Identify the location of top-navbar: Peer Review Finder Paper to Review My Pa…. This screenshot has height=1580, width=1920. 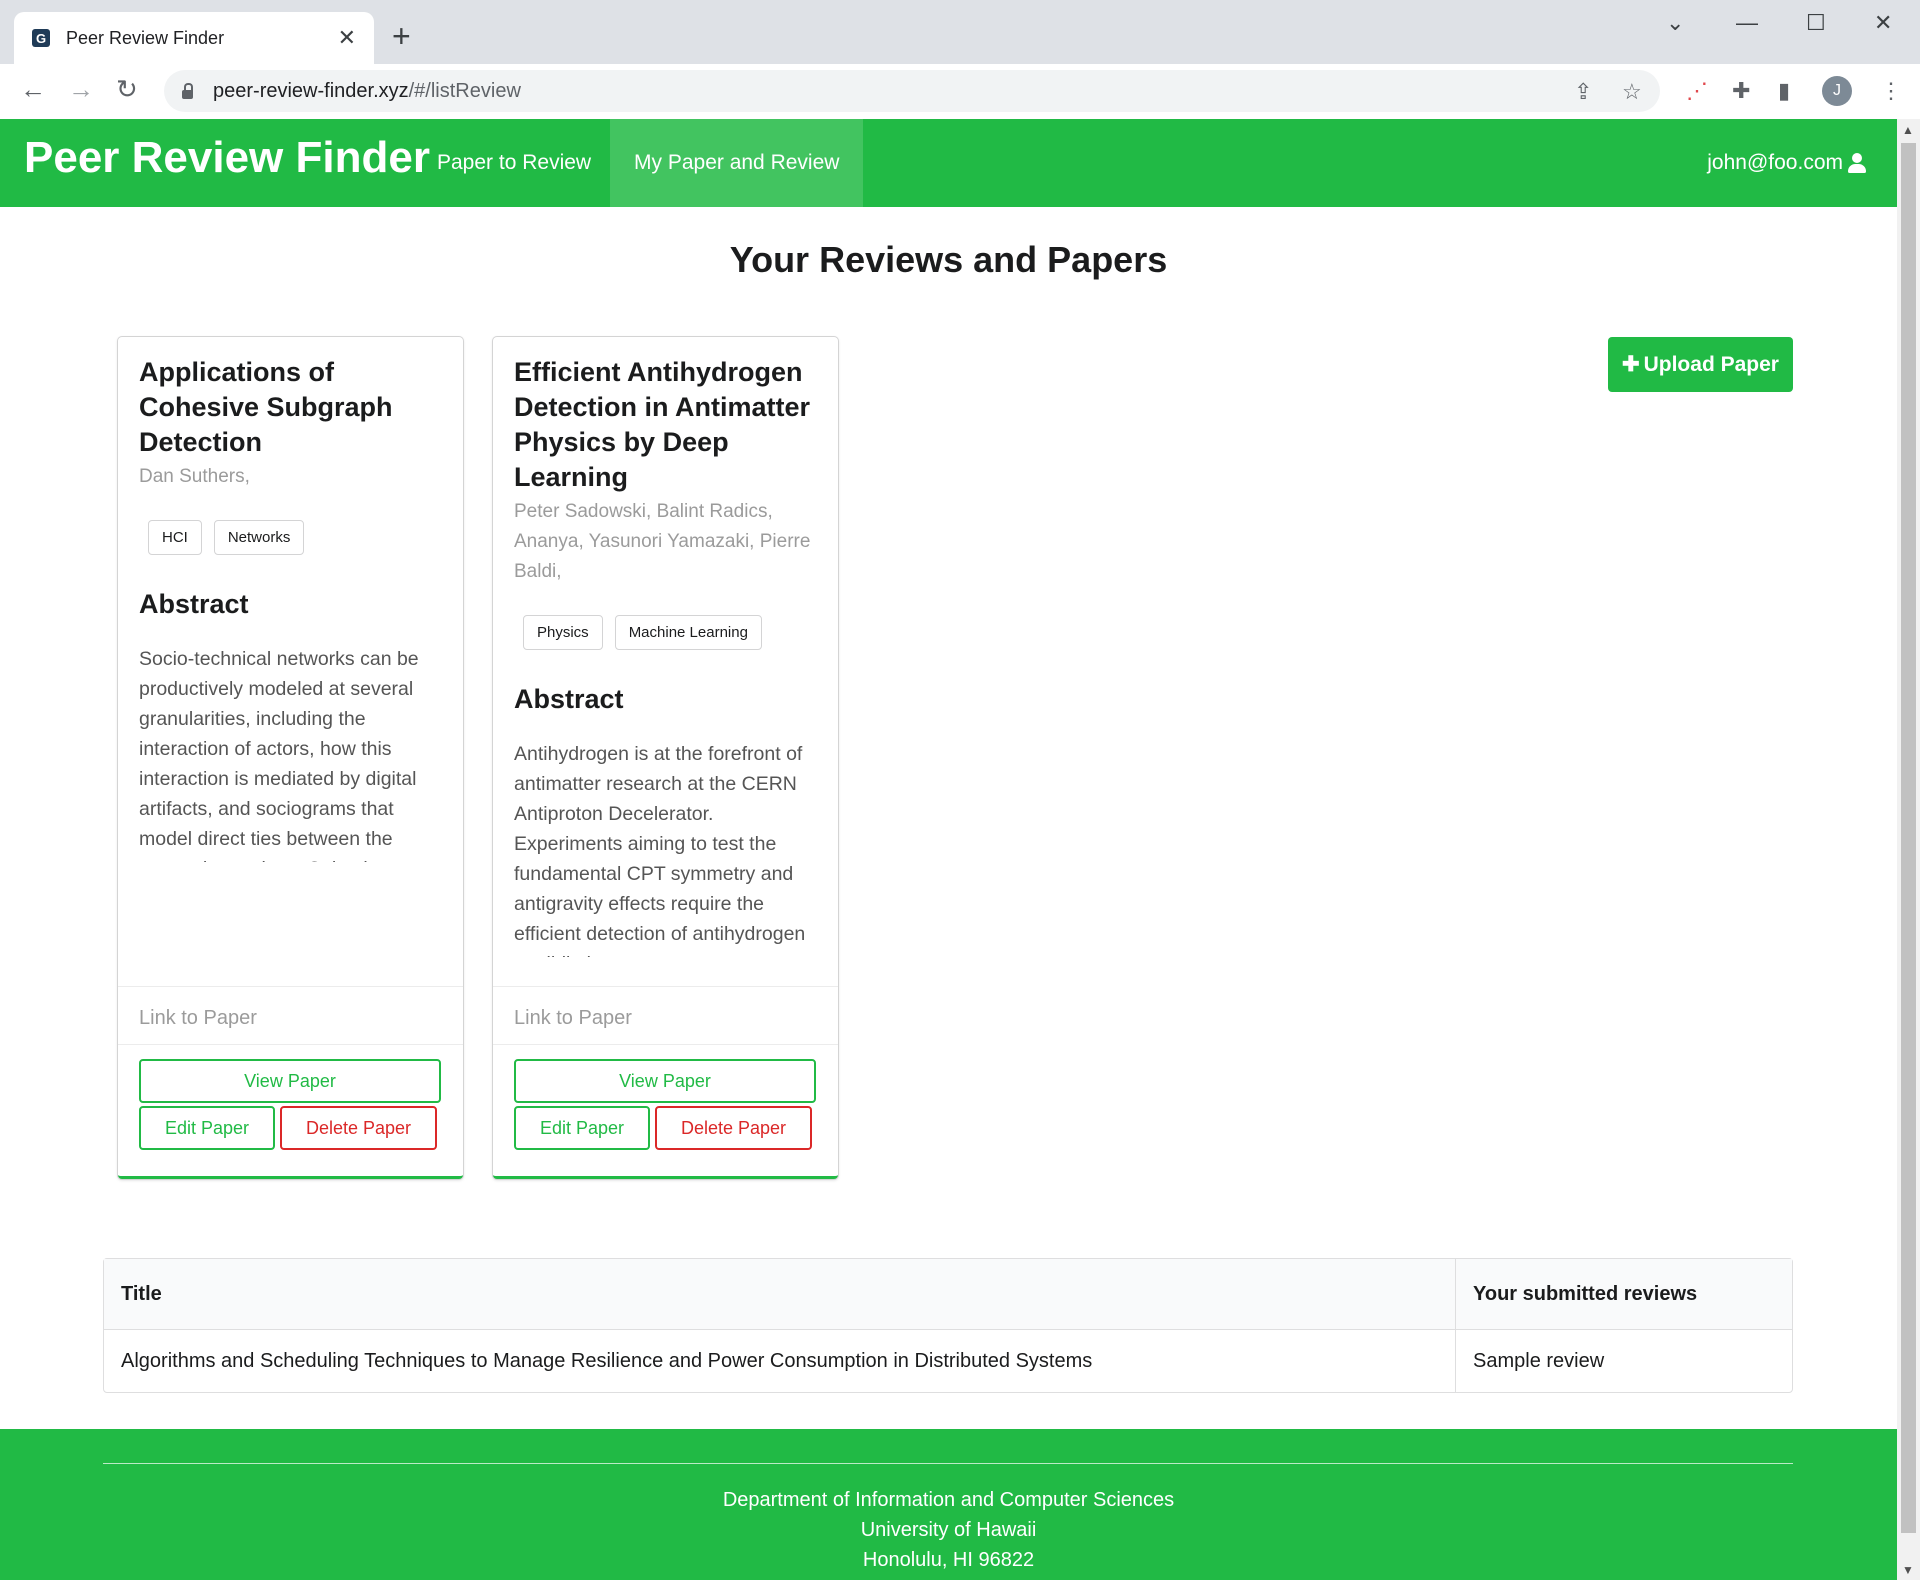
(948, 163).